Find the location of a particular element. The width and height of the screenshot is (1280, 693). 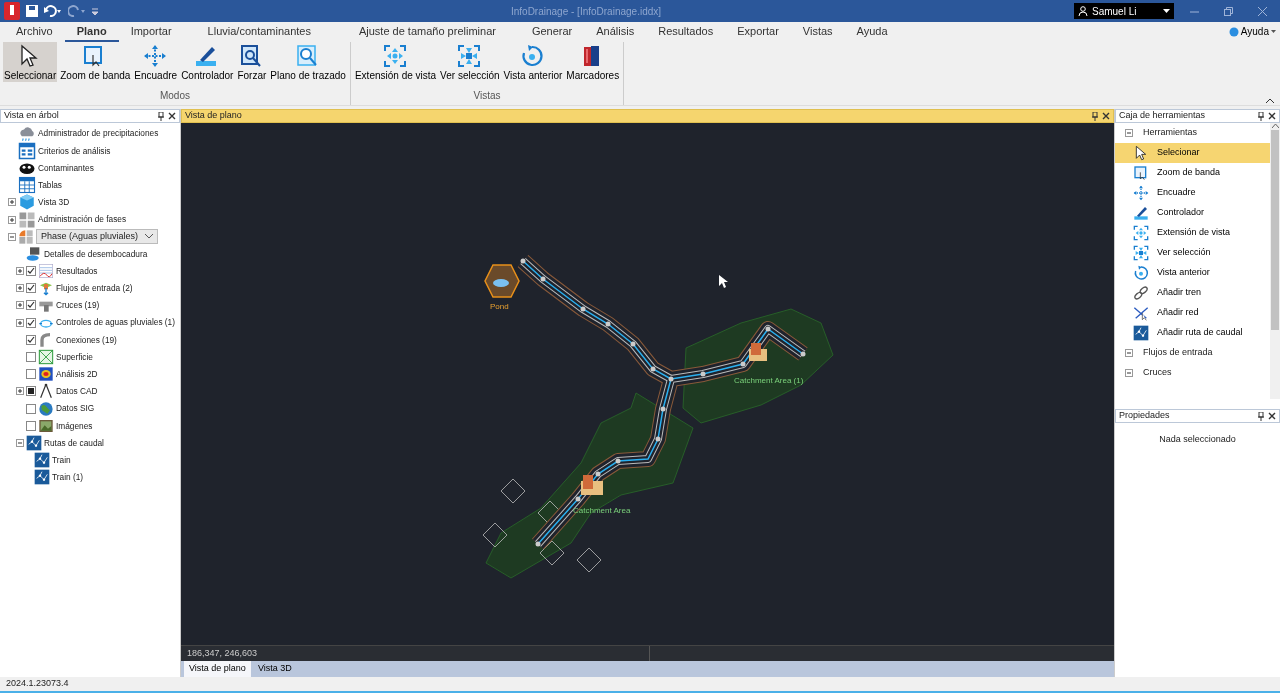

ribbon-button: Forzar is located at coordinates (252, 62).